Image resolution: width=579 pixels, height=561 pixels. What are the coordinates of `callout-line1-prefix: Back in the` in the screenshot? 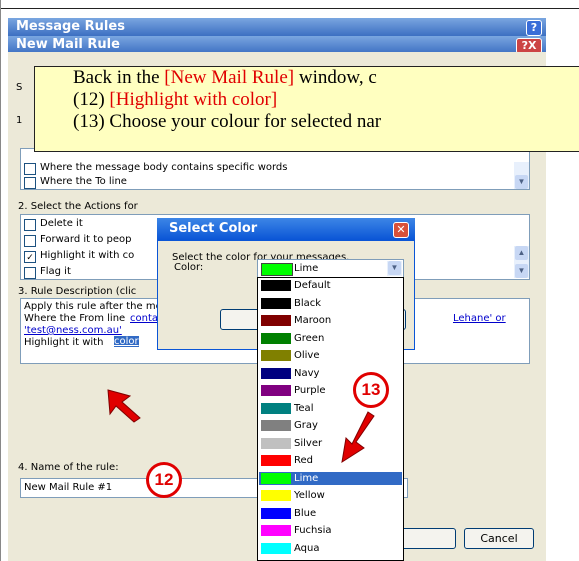 It's located at (119, 77).